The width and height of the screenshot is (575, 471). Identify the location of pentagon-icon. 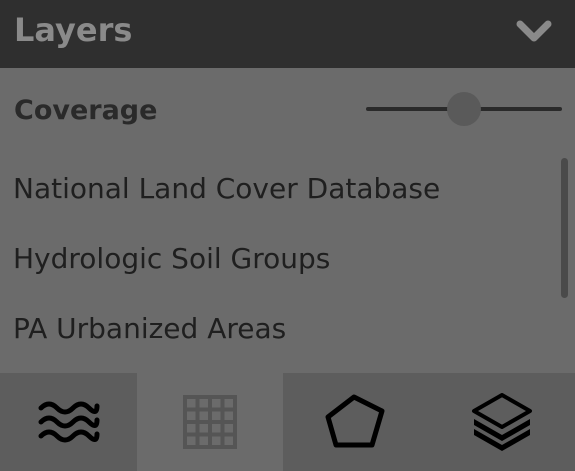
(354, 421).